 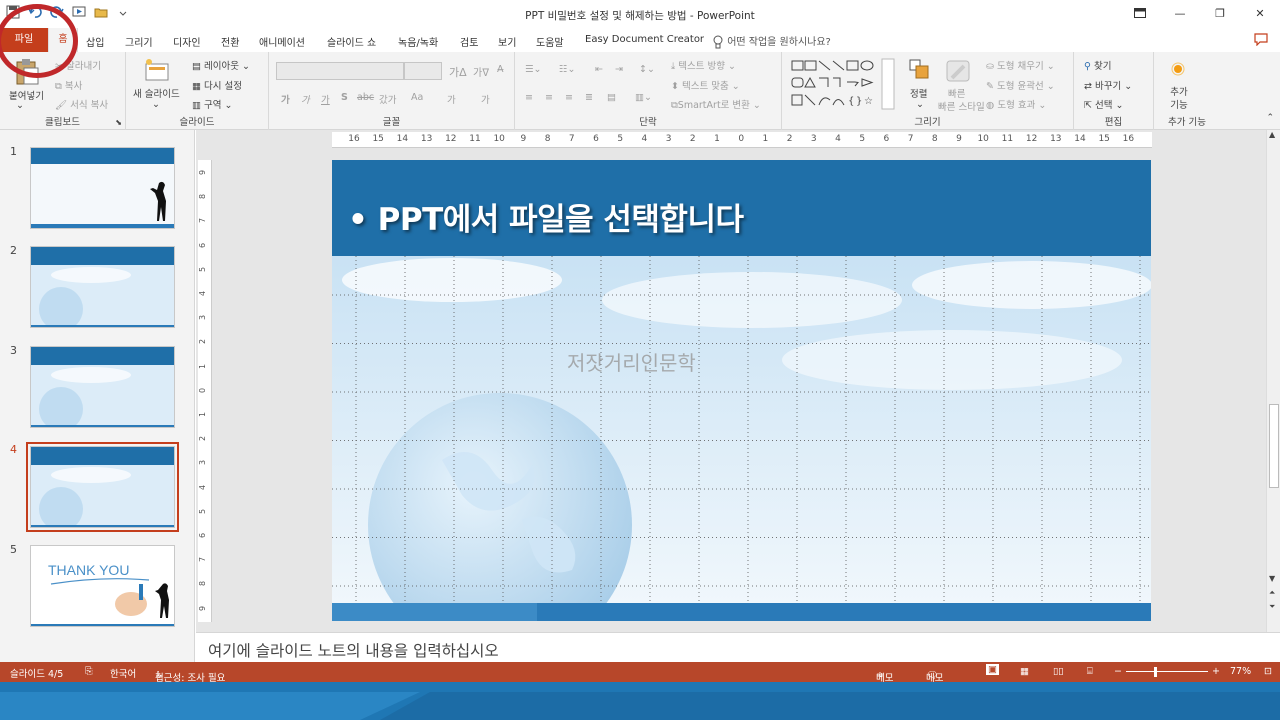 What do you see at coordinates (1178, 70) in the screenshot?
I see `addins-icon` at bounding box center [1178, 70].